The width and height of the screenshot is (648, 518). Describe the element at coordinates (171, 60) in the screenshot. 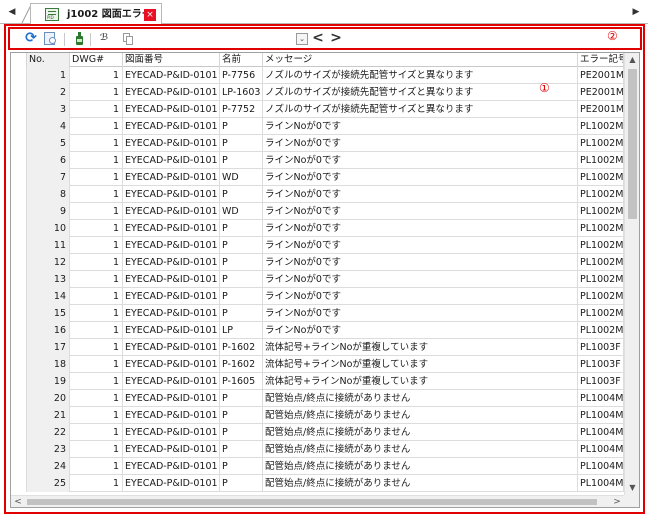

I see `column-header-drawing-number: 図面番号` at that location.